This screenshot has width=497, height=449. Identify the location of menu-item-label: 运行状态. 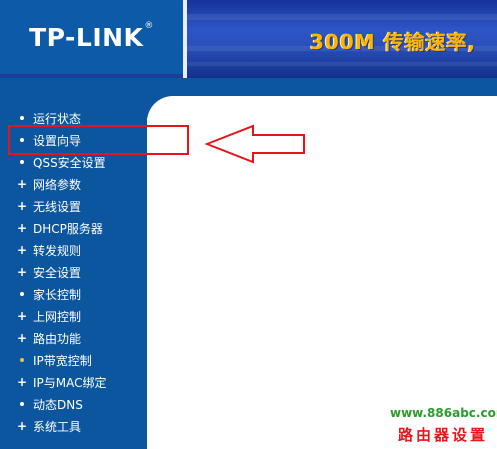
(57, 118).